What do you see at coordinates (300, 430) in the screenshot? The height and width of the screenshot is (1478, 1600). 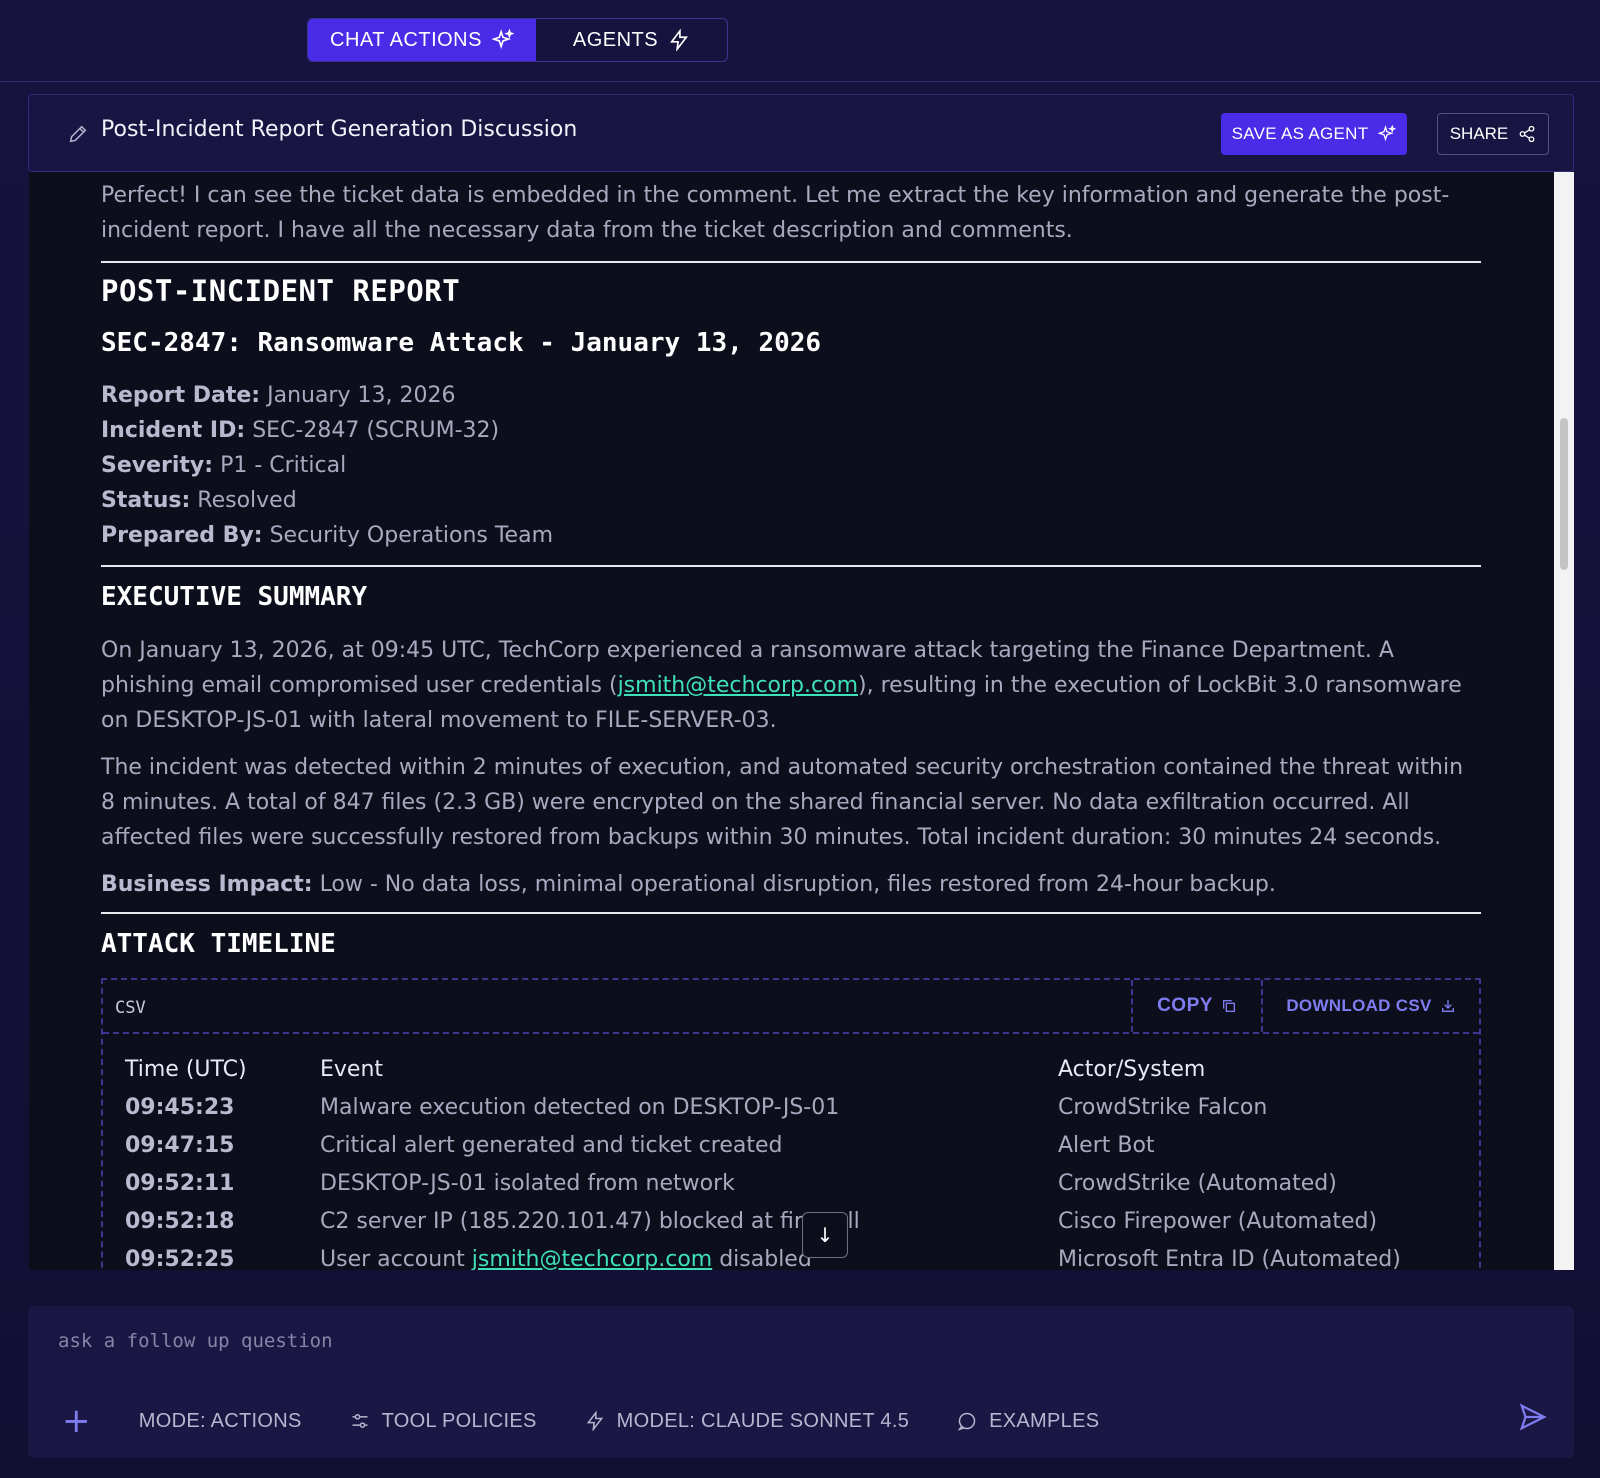 I see `meta-row: Incident ID: SEC-2847 (SCRUM-32)` at bounding box center [300, 430].